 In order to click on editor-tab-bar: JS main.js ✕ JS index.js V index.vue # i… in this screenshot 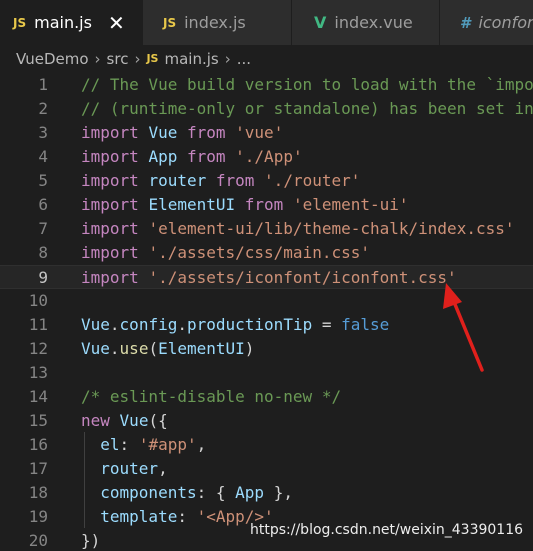, I will do `click(266, 22)`.